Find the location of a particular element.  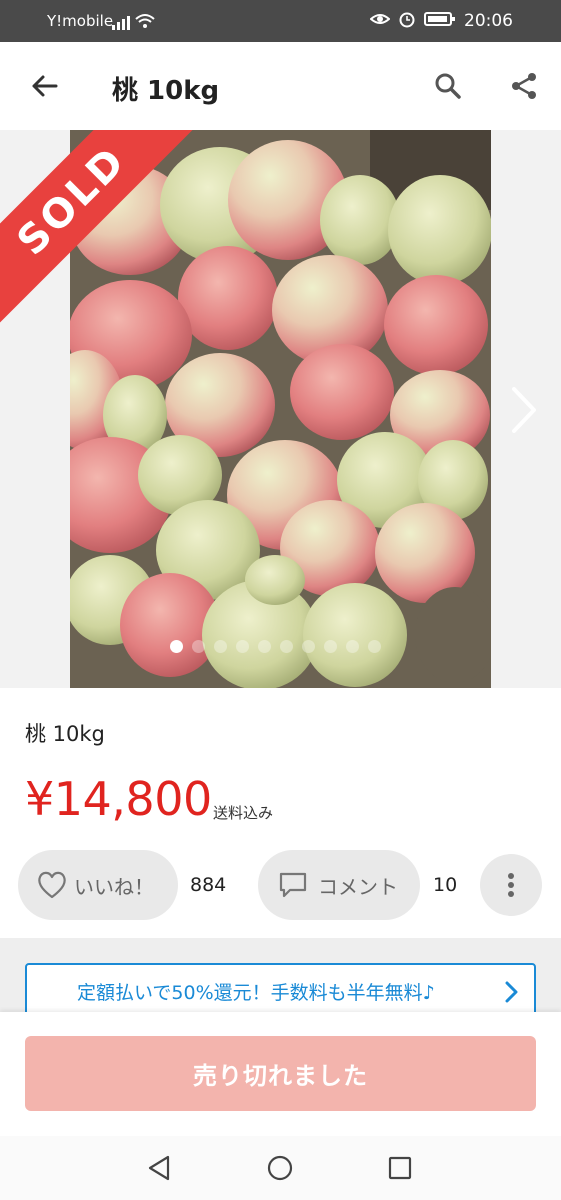

next-image-button is located at coordinates (523, 410).